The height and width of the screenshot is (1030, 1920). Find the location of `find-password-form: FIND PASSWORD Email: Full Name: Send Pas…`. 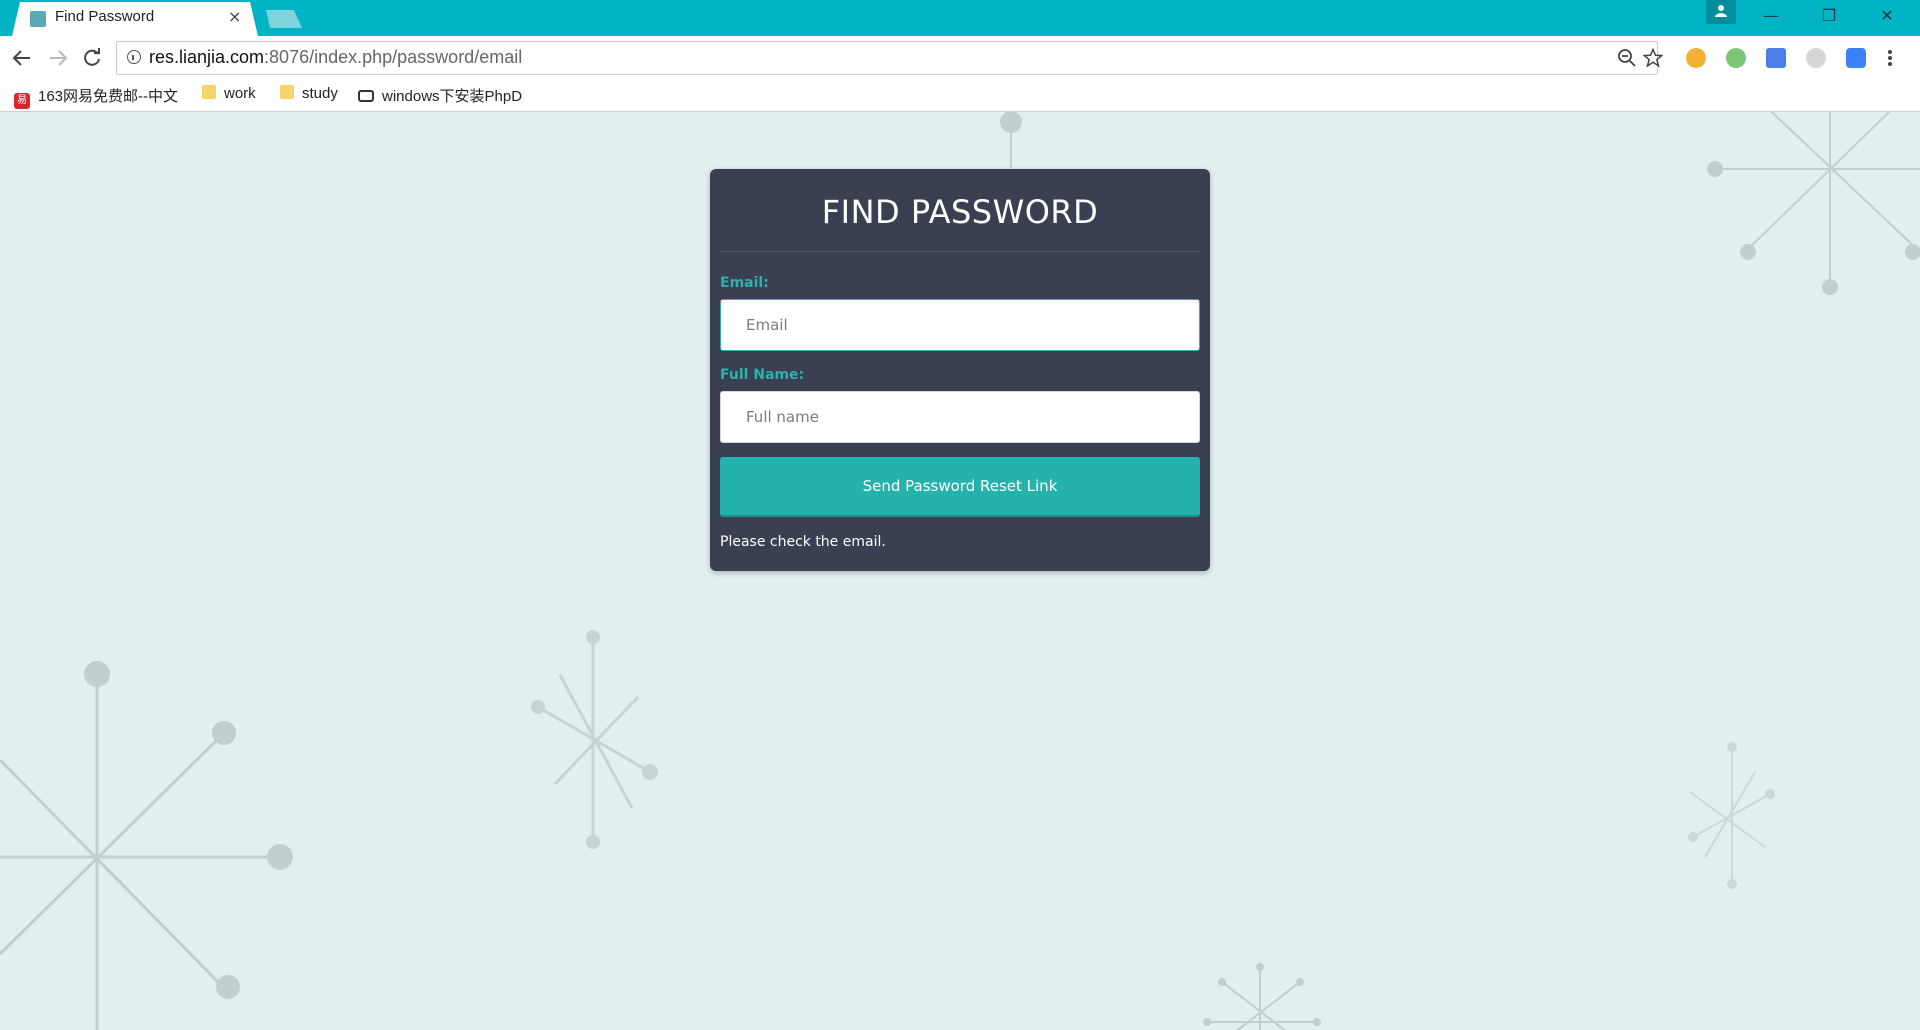

find-password-form: FIND PASSWORD Email: Full Name: Send Pas… is located at coordinates (960, 370).